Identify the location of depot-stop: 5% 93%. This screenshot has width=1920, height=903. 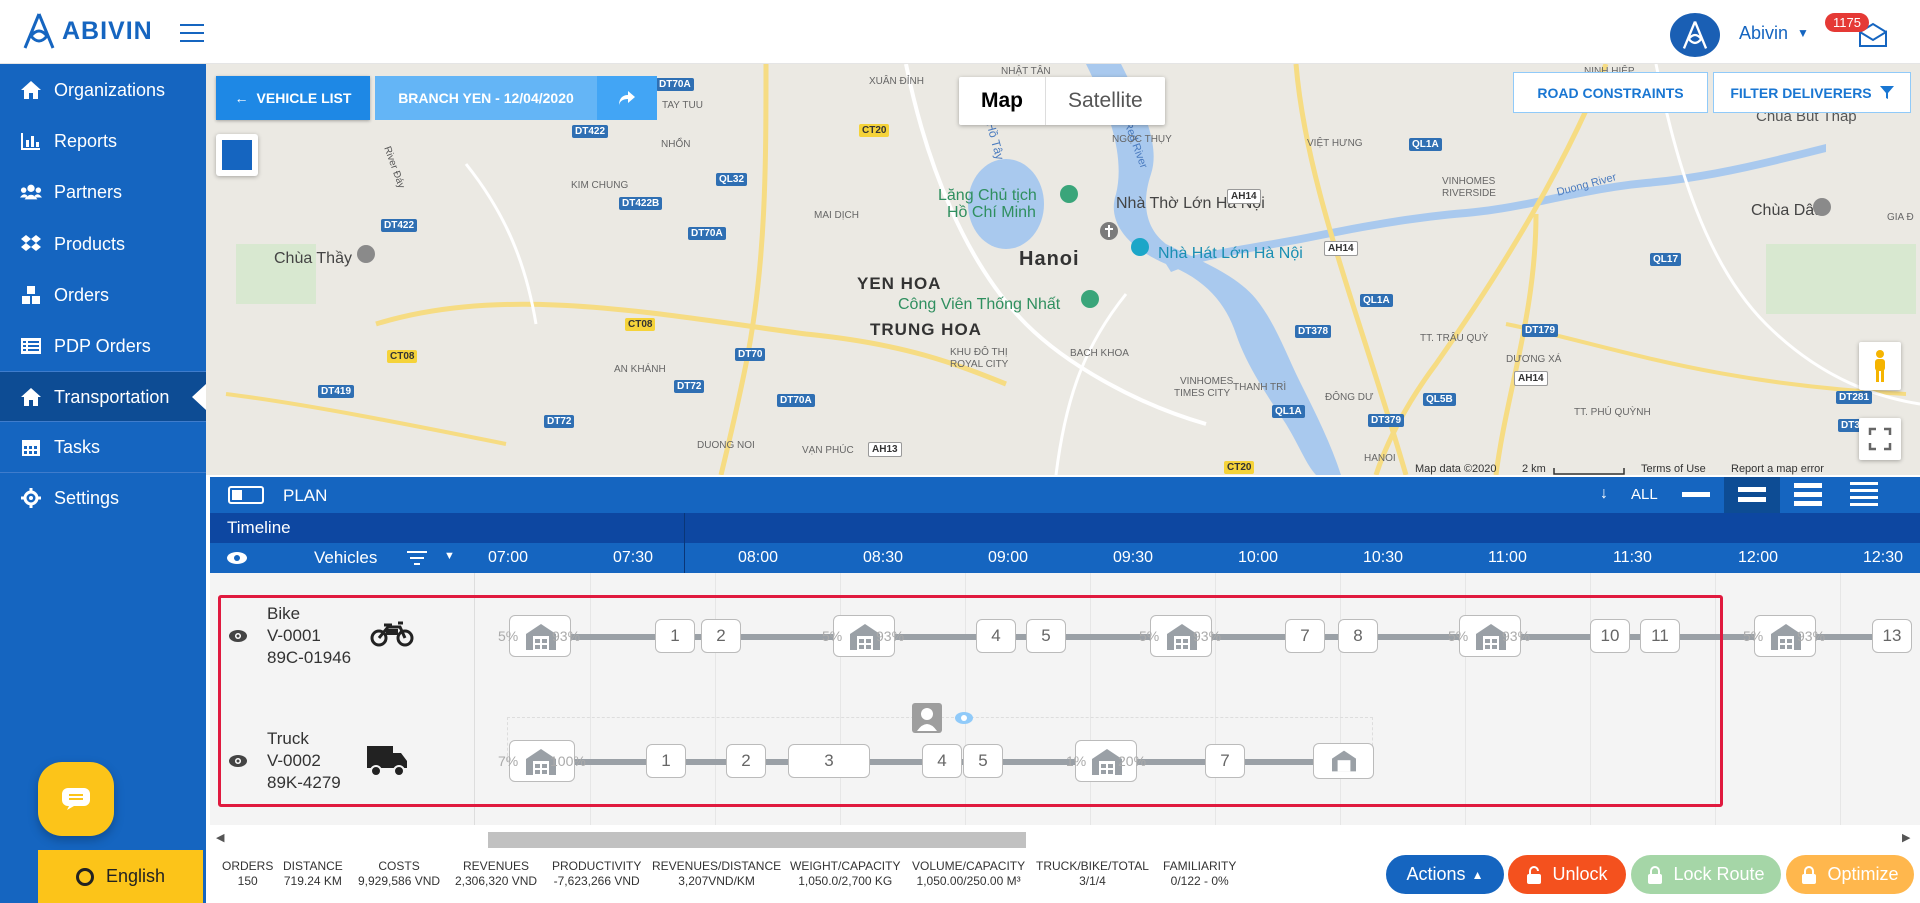
(1784, 636).